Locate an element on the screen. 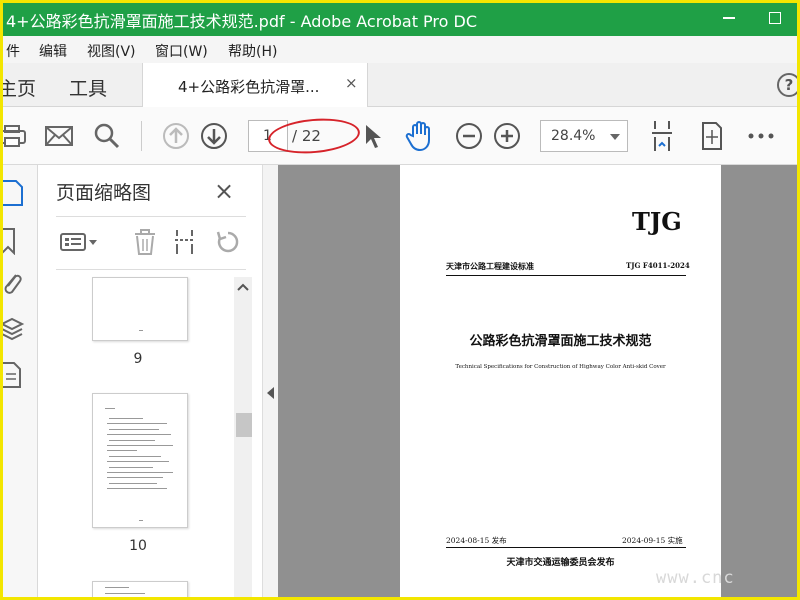 Image resolution: width=800 pixels, height=600 pixels. collapse-panel-handle is located at coordinates (270, 382).